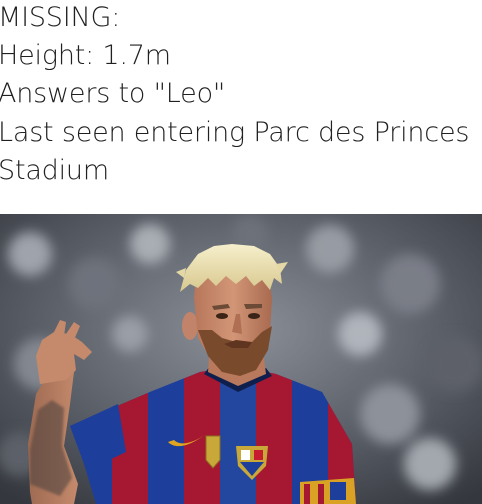 The image size is (482, 504). Describe the element at coordinates (60, 17) in the screenshot. I see `caption-line-missing: MISSING:` at that location.